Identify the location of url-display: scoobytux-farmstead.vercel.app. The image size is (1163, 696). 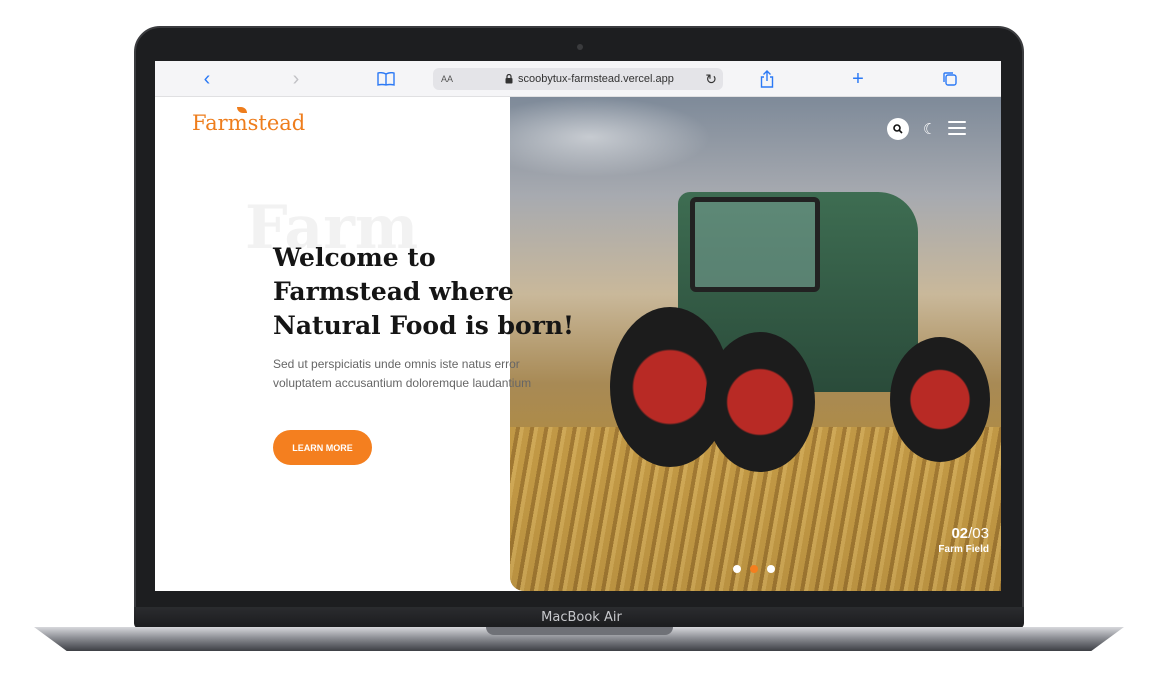
(589, 79).